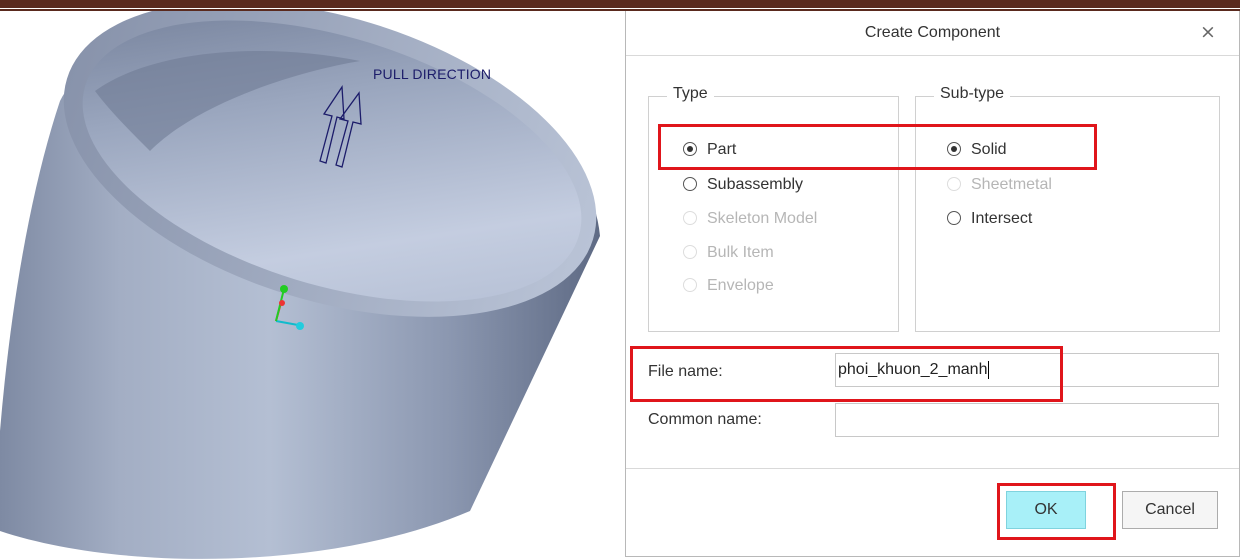  Describe the element at coordinates (989, 149) in the screenshot. I see `subtype-option-label: Solid` at that location.